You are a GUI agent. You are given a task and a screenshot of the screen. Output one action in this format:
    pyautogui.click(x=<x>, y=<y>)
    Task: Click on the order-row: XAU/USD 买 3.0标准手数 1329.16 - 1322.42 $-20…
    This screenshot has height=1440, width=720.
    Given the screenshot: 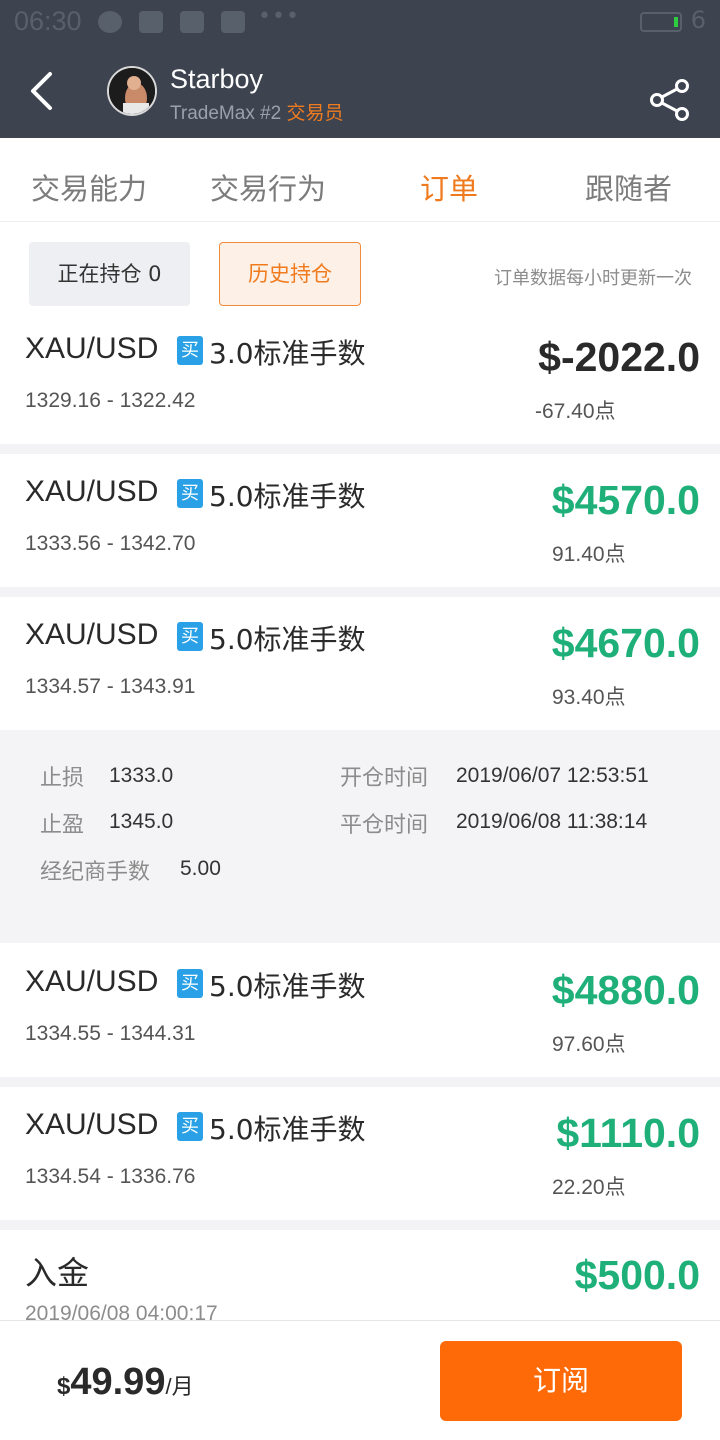 What is the action you would take?
    pyautogui.click(x=360, y=381)
    